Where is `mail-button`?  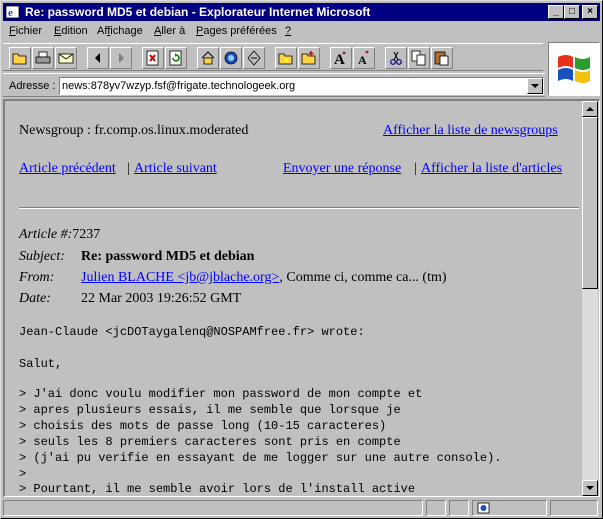 mail-button is located at coordinates (66, 58).